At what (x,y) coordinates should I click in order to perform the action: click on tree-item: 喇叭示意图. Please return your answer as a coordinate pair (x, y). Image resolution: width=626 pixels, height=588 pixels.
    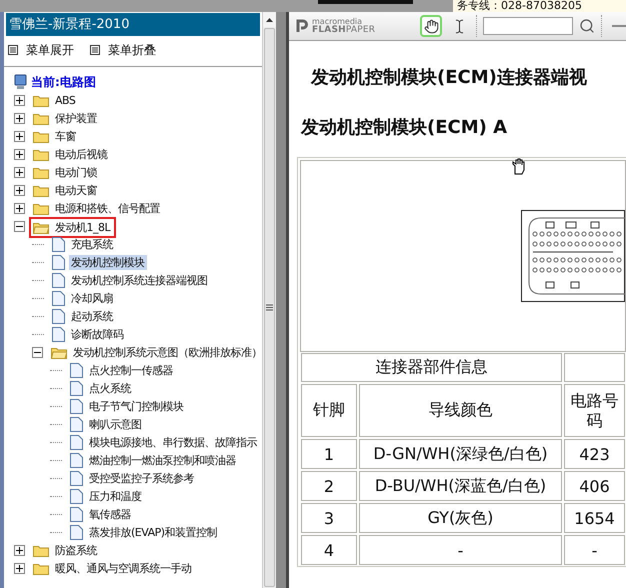
    Looking at the image, I should click on (115, 424).